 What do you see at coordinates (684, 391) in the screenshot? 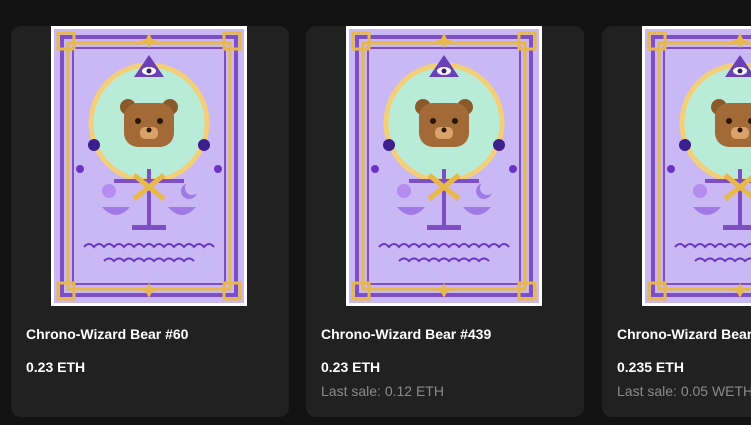
I see `nft-last-sale: Last sale: 0.05 WETH` at bounding box center [684, 391].